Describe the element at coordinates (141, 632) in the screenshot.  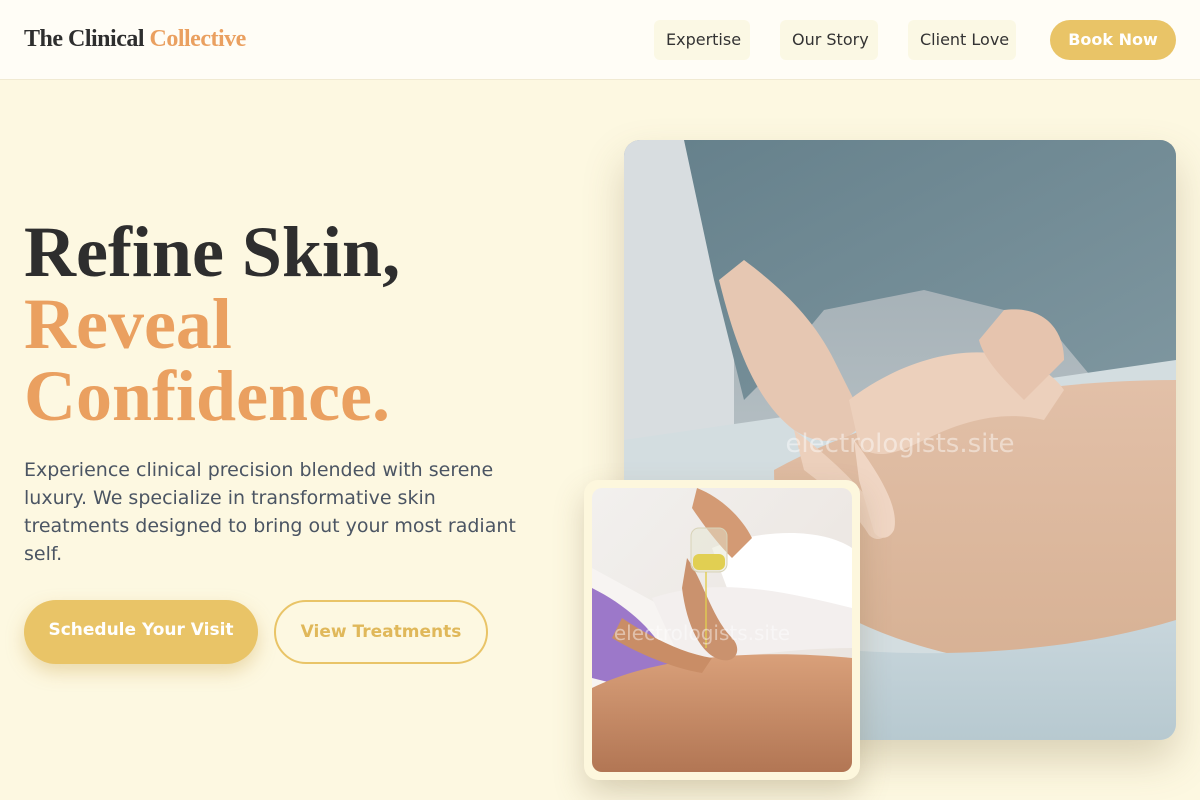
I see `schedule-visit-button: Schedule Your Visit` at that location.